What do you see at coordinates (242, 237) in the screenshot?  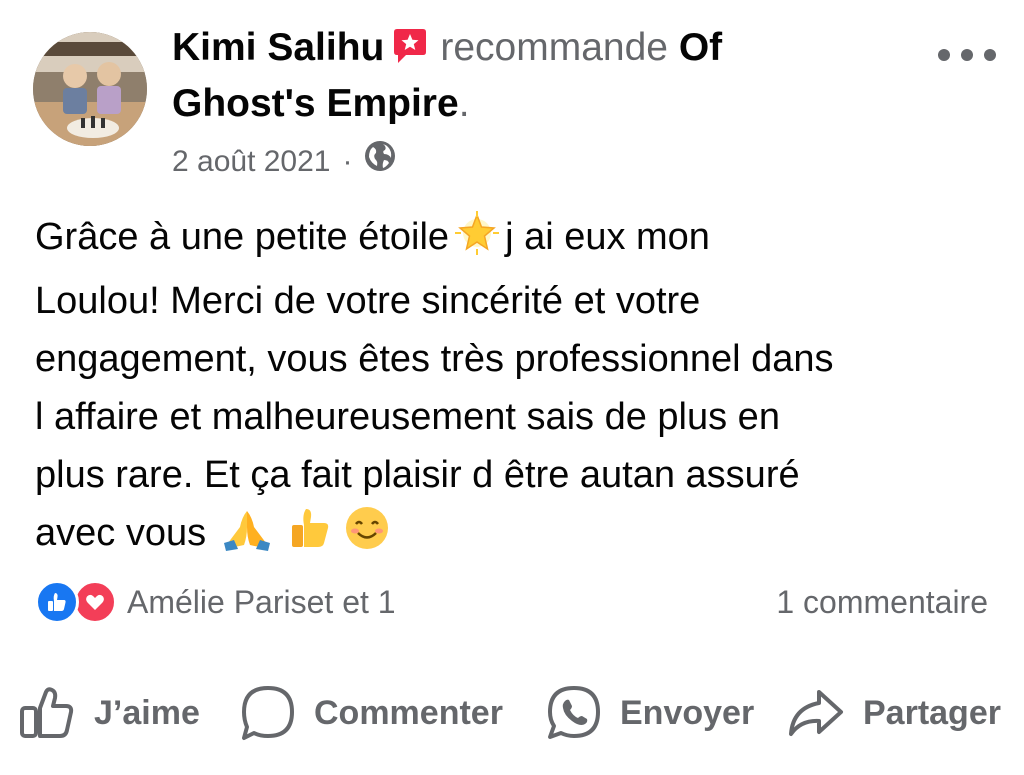 I see `post-text-segment: Grâce à une petite étoile` at bounding box center [242, 237].